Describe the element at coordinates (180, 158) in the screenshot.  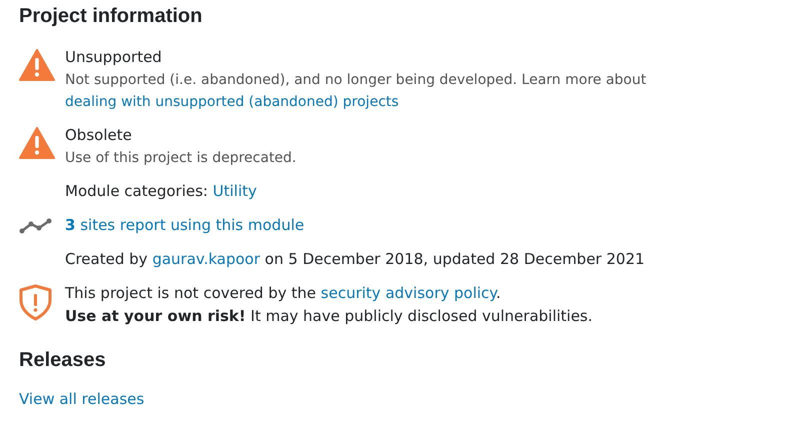
I see `status-description: Use of this project is deprecated.` at that location.